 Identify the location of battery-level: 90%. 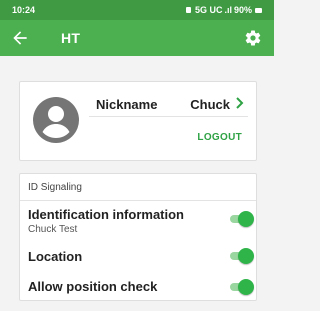
(242, 10).